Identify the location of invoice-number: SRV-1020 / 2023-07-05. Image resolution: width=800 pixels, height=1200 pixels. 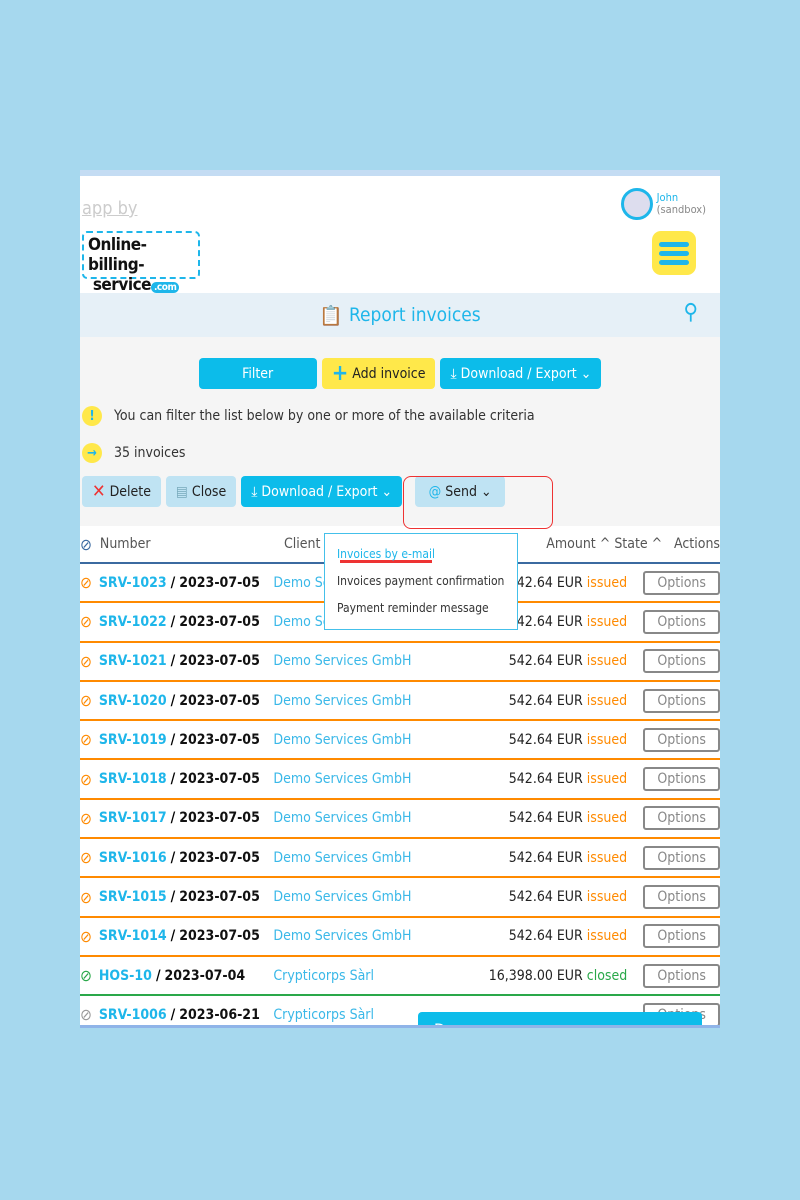
(186, 701).